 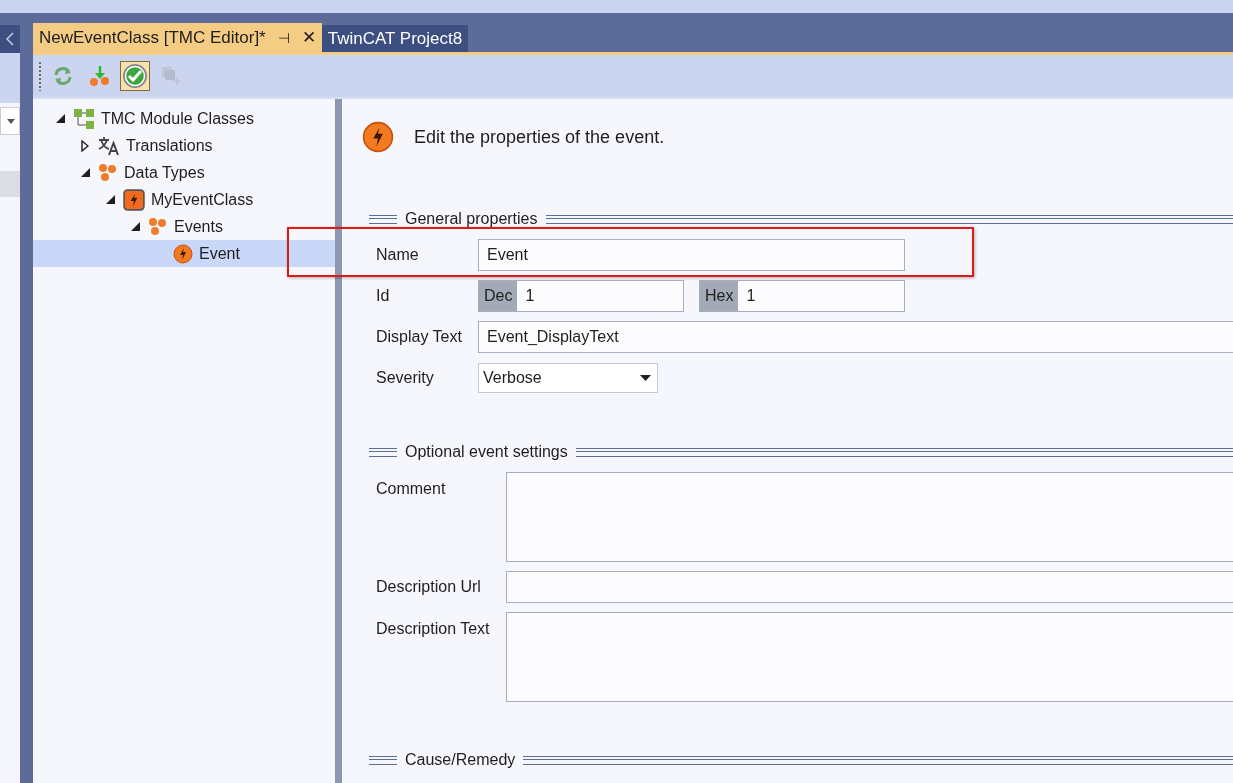 What do you see at coordinates (40, 76) in the screenshot?
I see `toolbar-grip` at bounding box center [40, 76].